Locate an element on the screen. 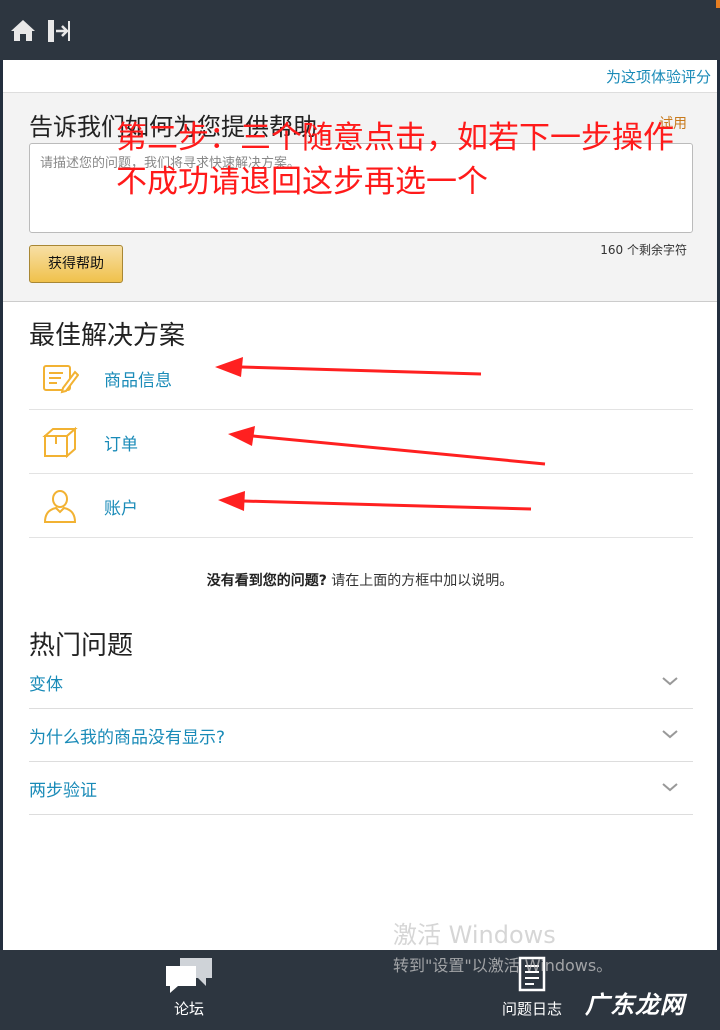 The height and width of the screenshot is (1030, 720). remaining-char-count: 160 个剩余字符 is located at coordinates (643, 250).